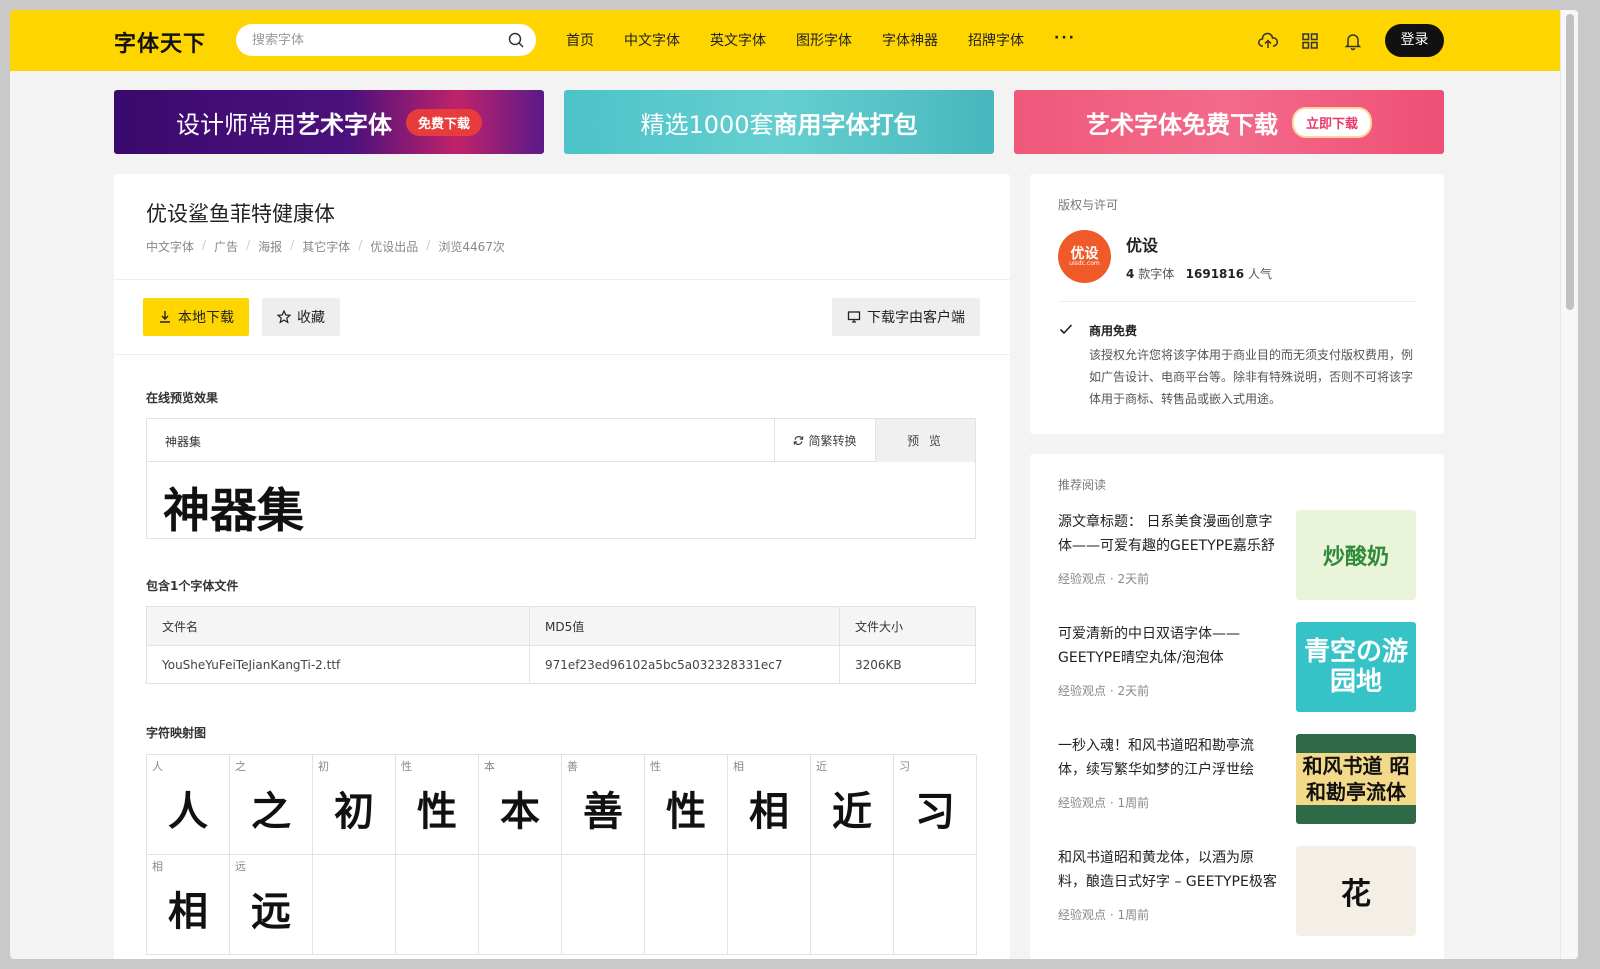 This screenshot has height=969, width=1600. I want to click on preview-button: 预 览, so click(925, 440).